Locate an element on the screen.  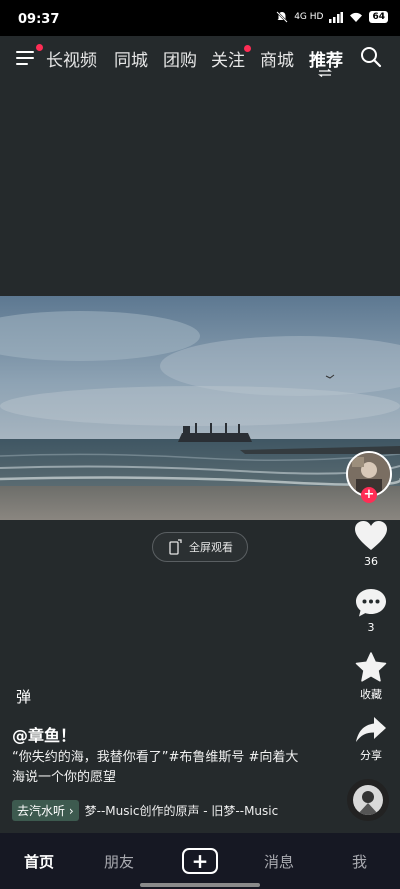
listen-chip: 去汽水听 › is located at coordinates (45, 810).